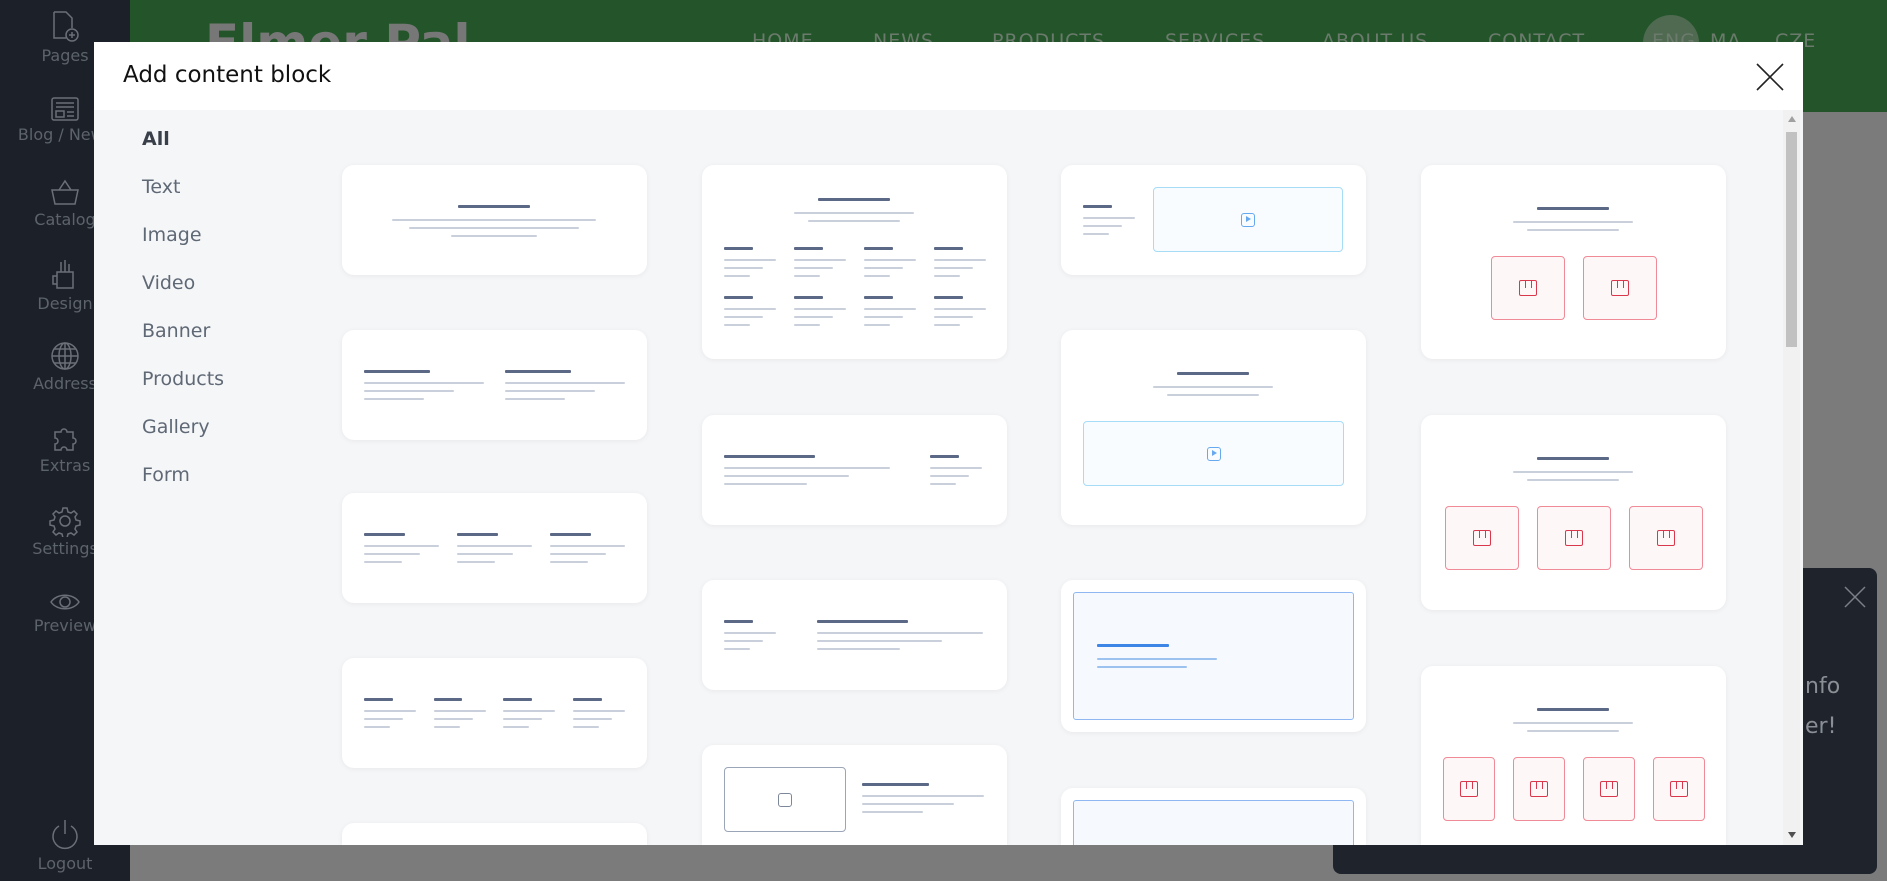 The image size is (1887, 881). I want to click on content-block-grid, so click(854, 262).